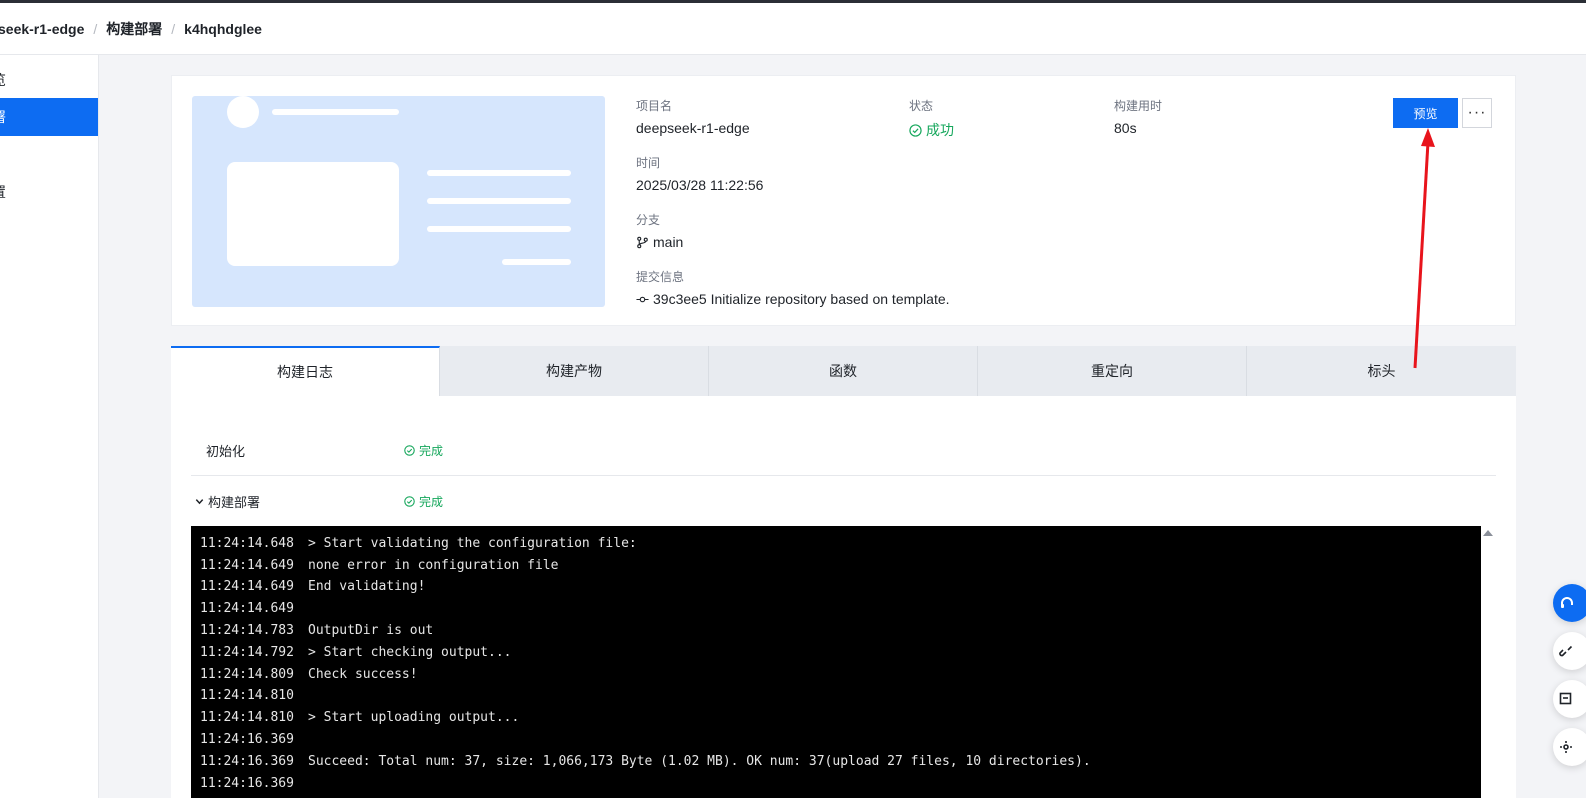 The width and height of the screenshot is (1586, 798). I want to click on git-branch-icon, so click(642, 242).